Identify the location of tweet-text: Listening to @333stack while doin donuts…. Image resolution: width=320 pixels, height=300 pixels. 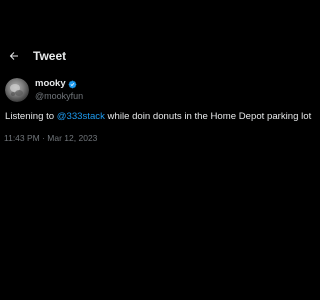
(158, 116).